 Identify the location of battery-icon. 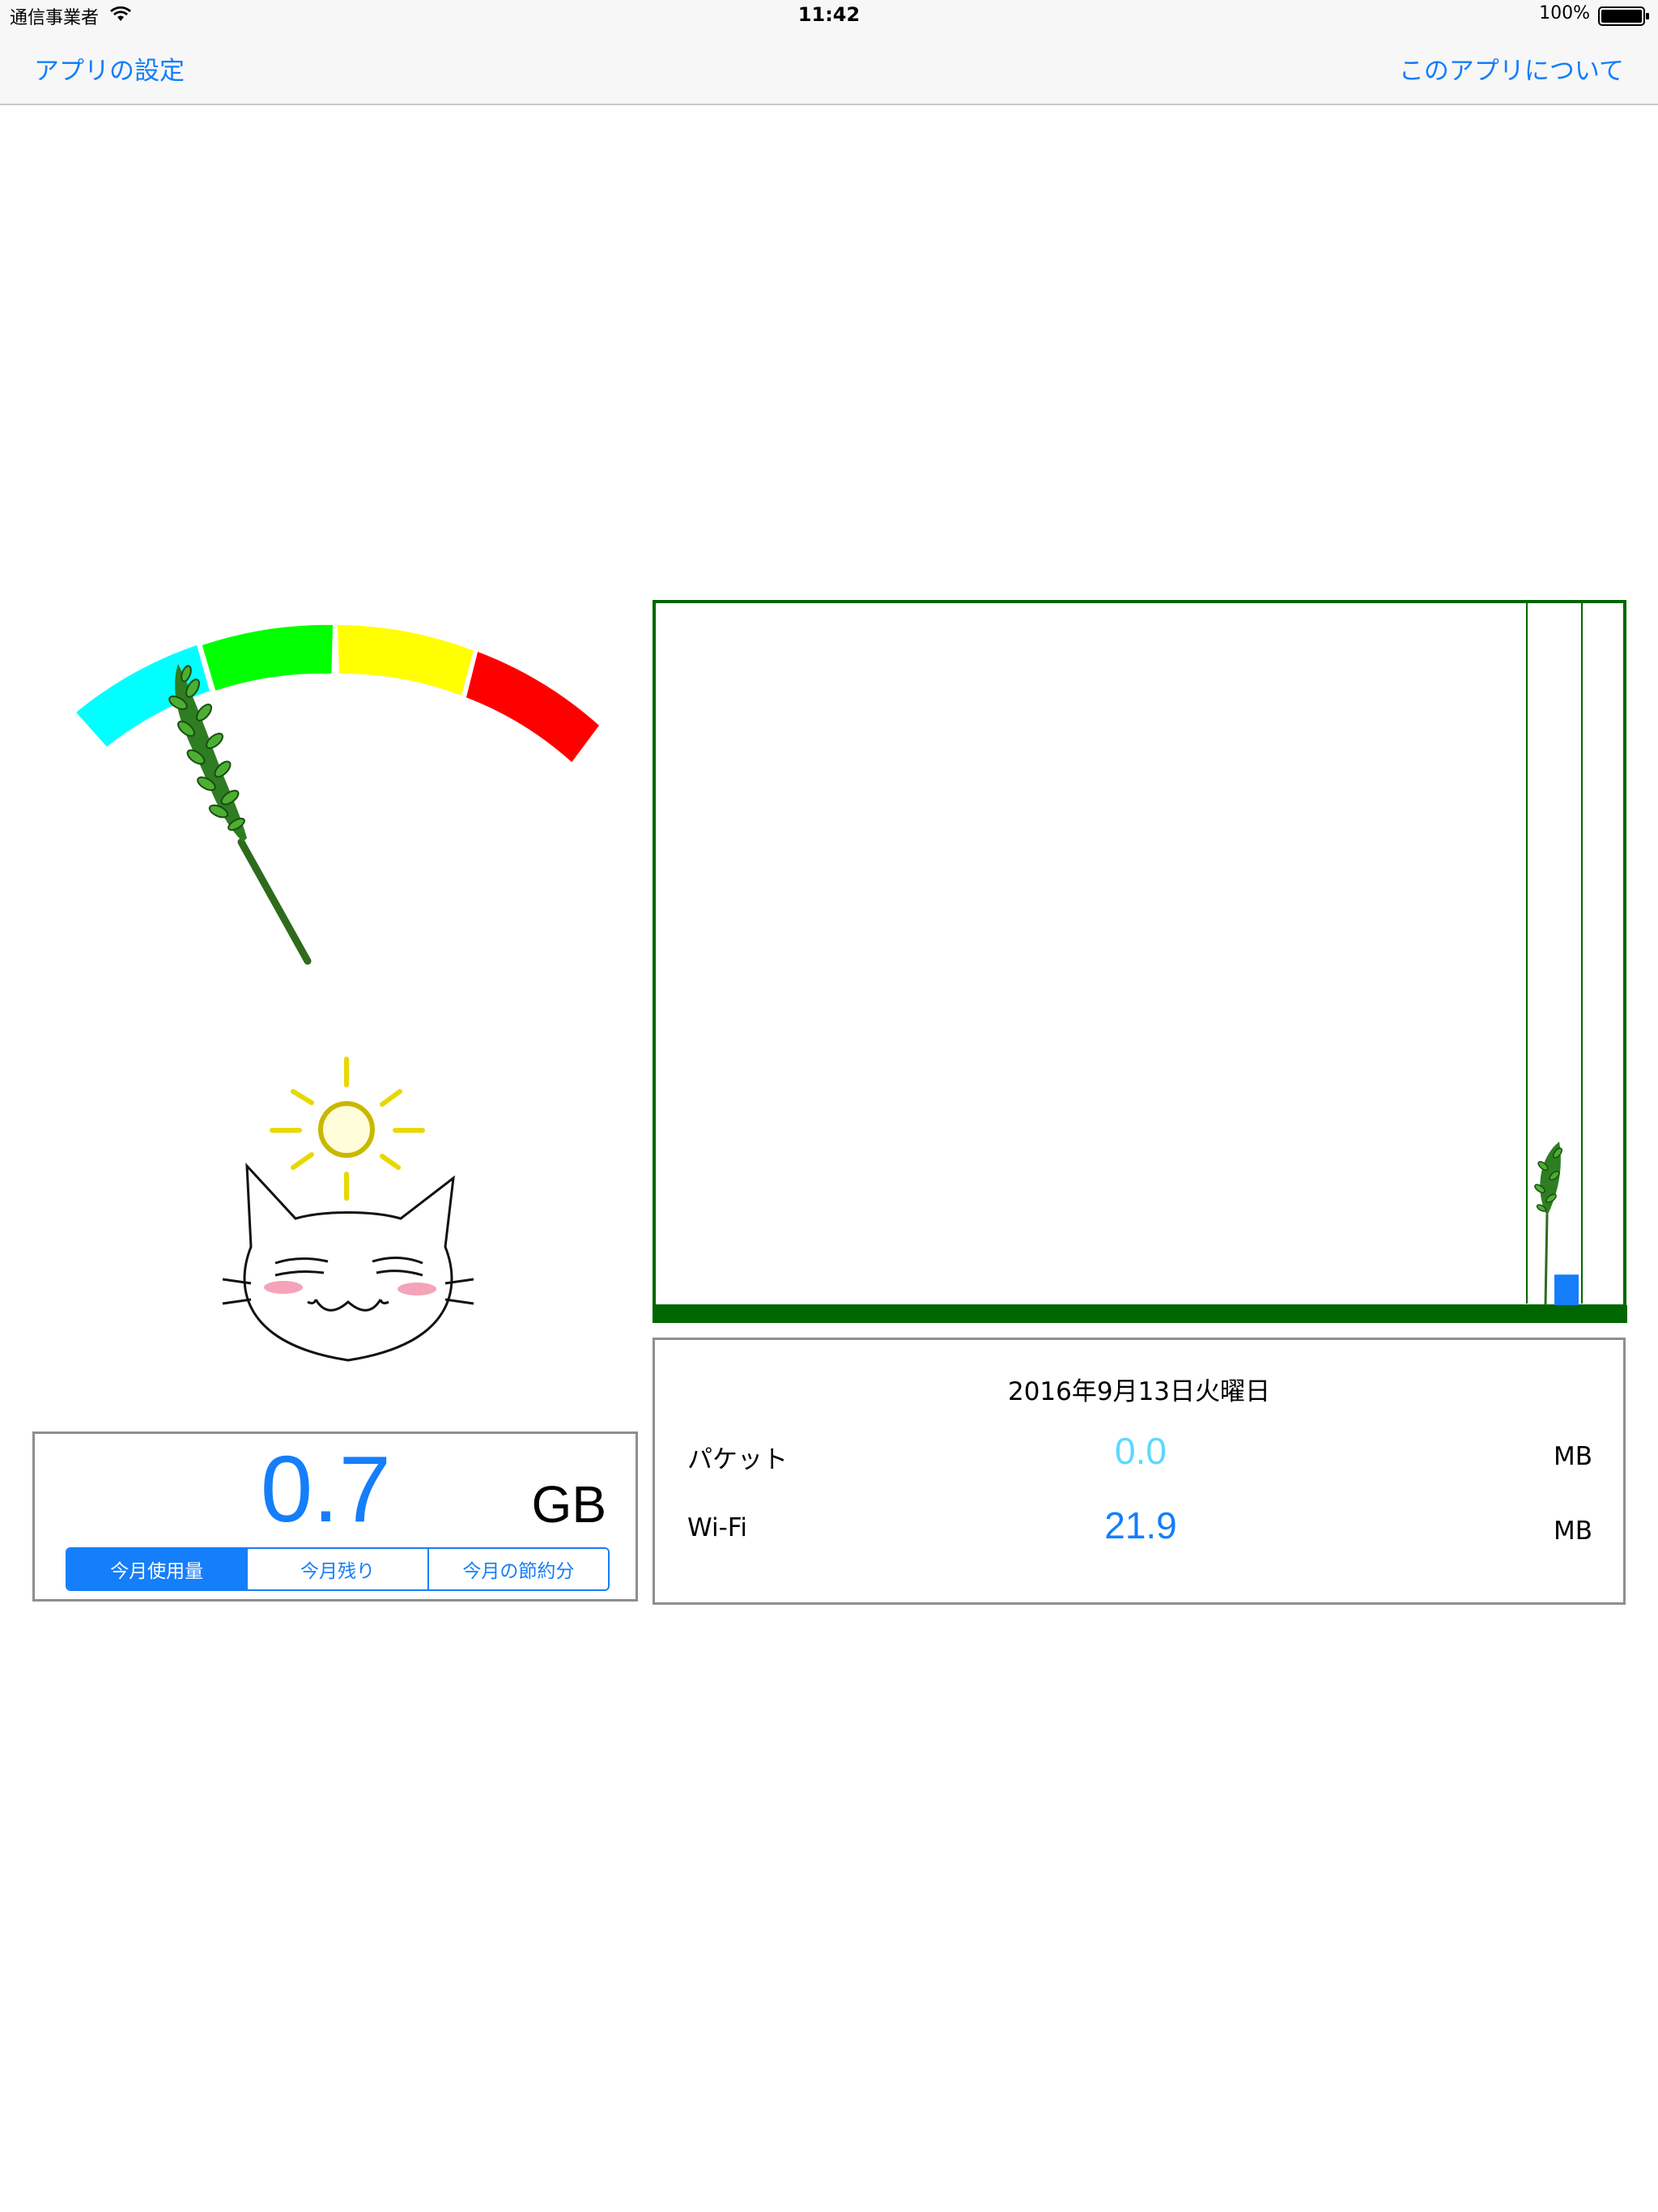
(1623, 16).